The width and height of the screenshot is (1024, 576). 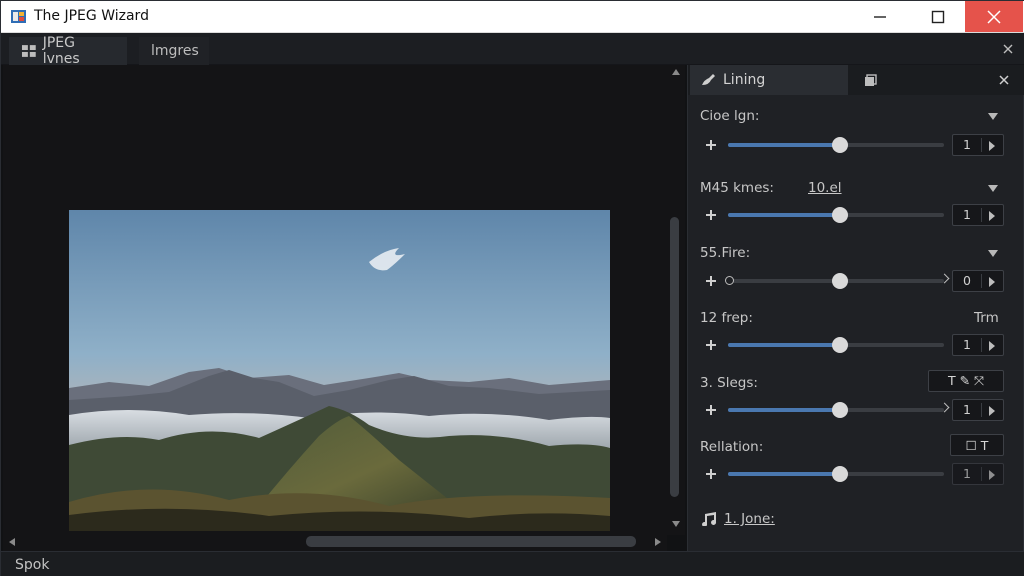 I want to click on tab-label: JPEG lvnes, so click(x=61, y=51).